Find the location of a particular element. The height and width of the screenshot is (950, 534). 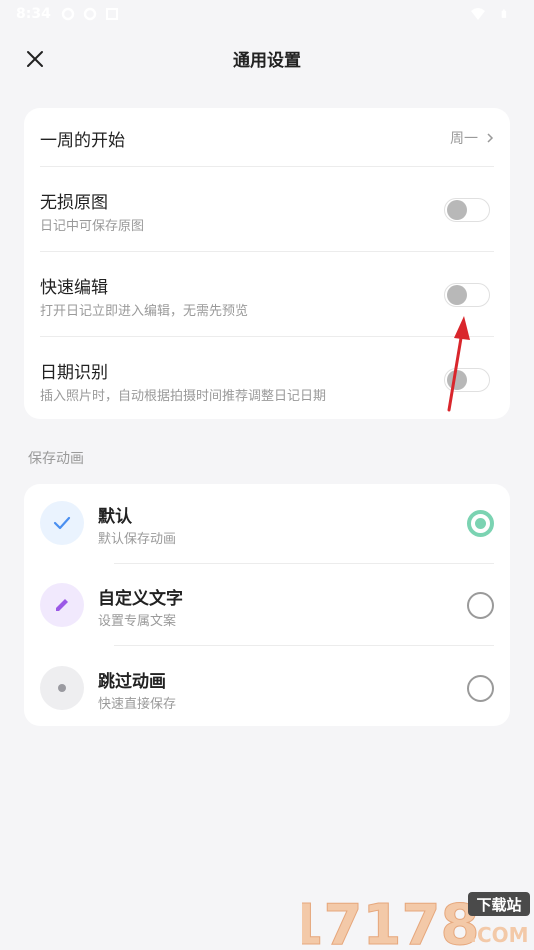

watermark-logo: 17178 下载站 .COM is located at coordinates (416, 921).